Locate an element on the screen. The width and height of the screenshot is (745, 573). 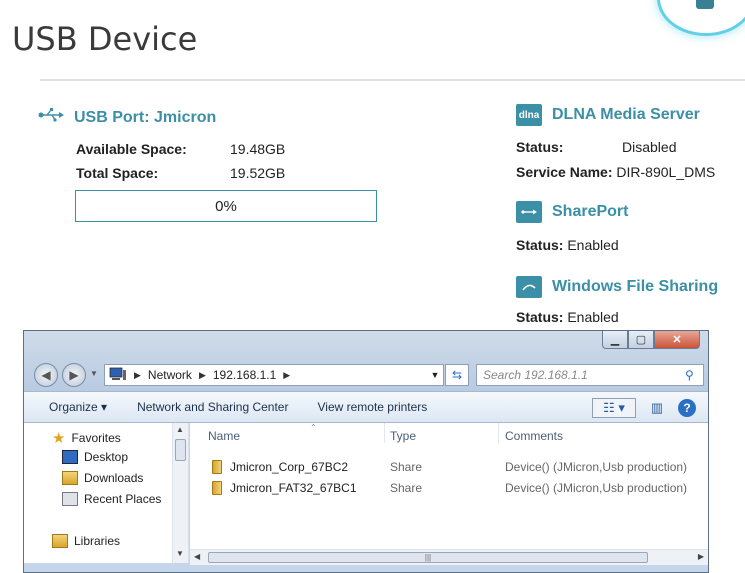
organize-menu: Organize ▾ is located at coordinates (78, 407).